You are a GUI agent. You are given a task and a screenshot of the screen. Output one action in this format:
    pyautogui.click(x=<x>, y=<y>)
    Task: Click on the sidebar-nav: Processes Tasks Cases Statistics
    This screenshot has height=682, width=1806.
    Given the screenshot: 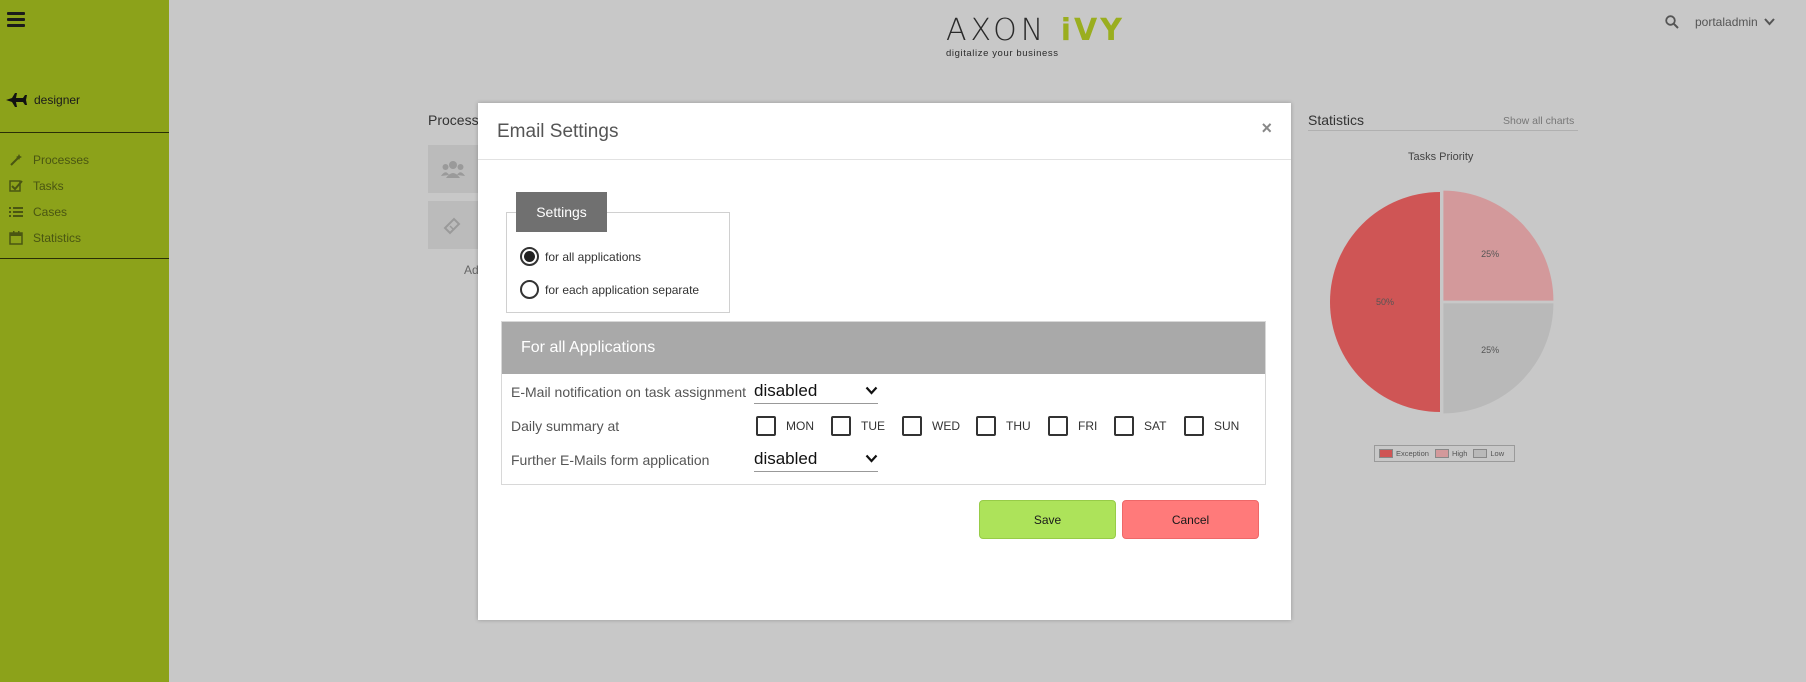 What is the action you would take?
    pyautogui.click(x=48, y=199)
    